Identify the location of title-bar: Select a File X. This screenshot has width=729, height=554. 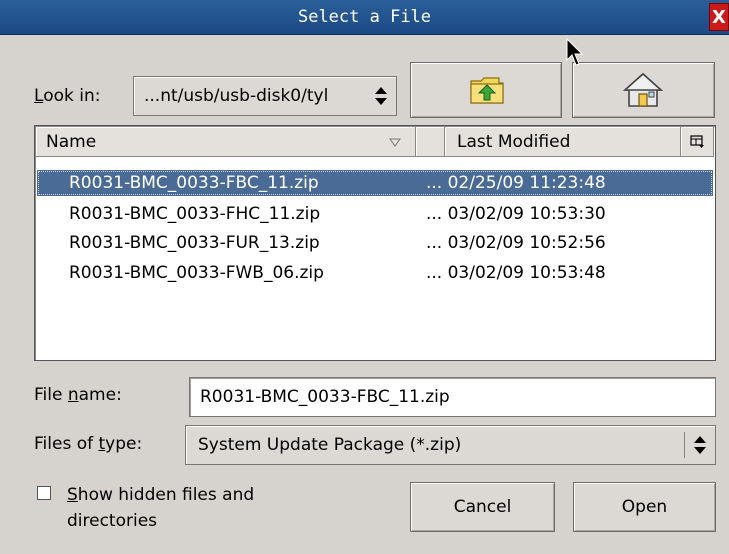
(364, 17).